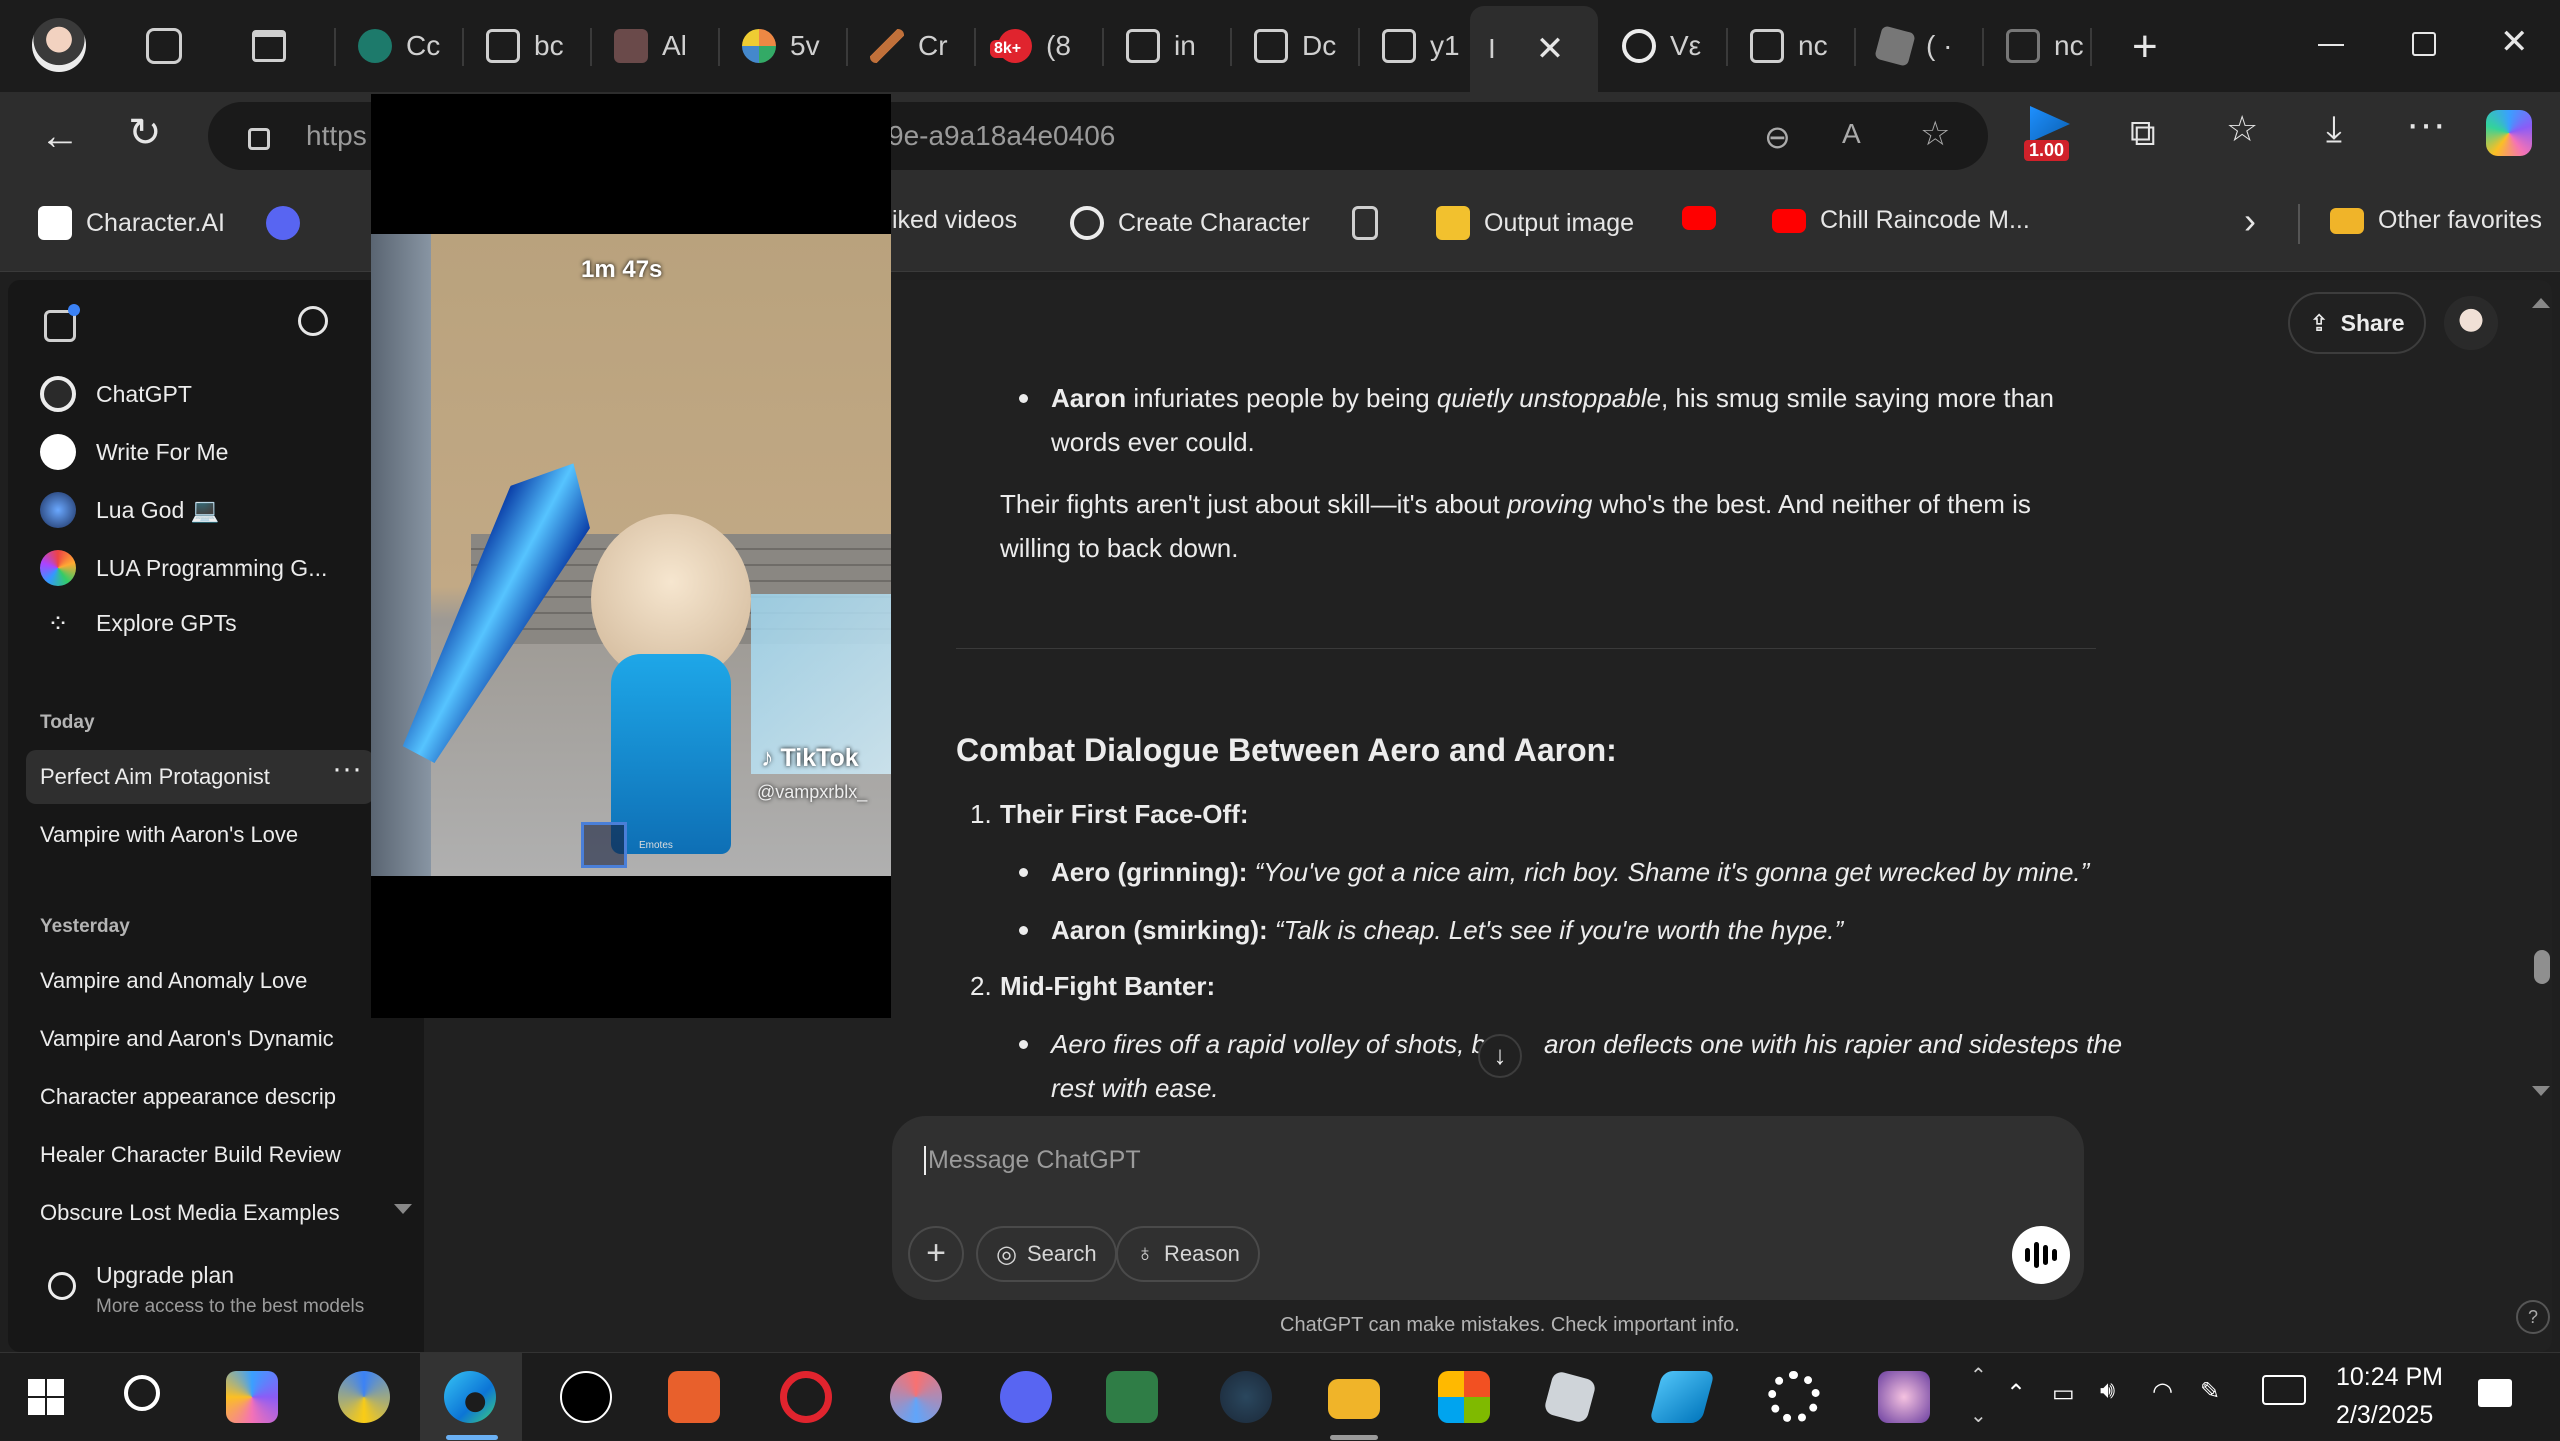 This screenshot has height=1441, width=2560. Describe the element at coordinates (46, 1397) in the screenshot. I see `start-icon` at that location.